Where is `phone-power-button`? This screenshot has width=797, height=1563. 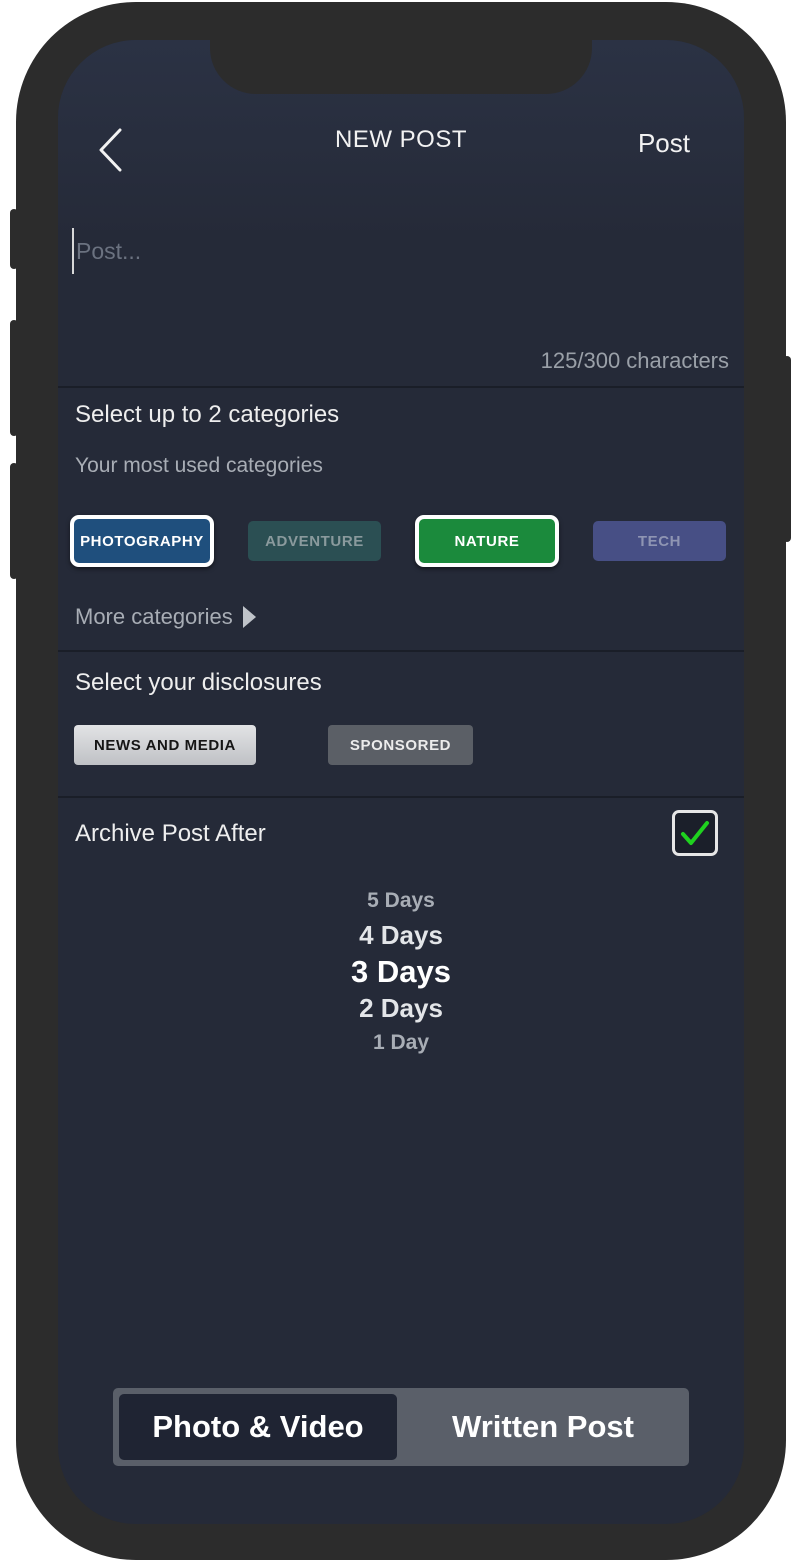
phone-power-button is located at coordinates (787, 449).